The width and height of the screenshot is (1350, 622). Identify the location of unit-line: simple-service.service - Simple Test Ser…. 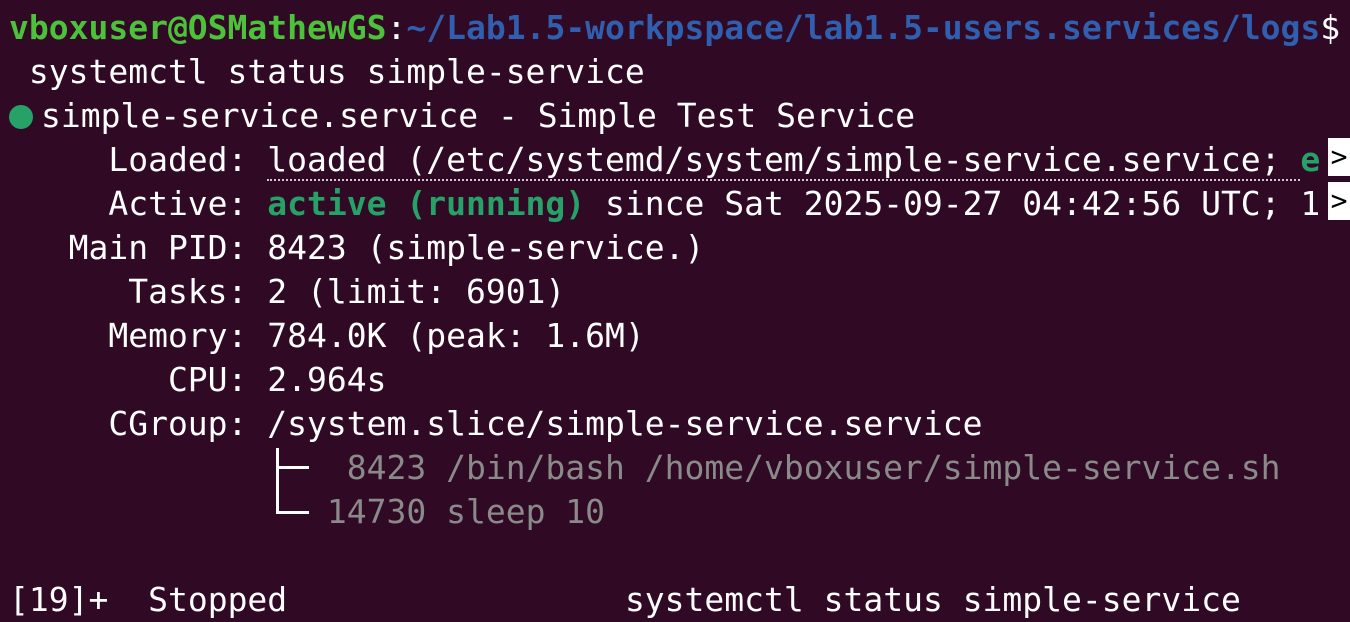
(679, 116).